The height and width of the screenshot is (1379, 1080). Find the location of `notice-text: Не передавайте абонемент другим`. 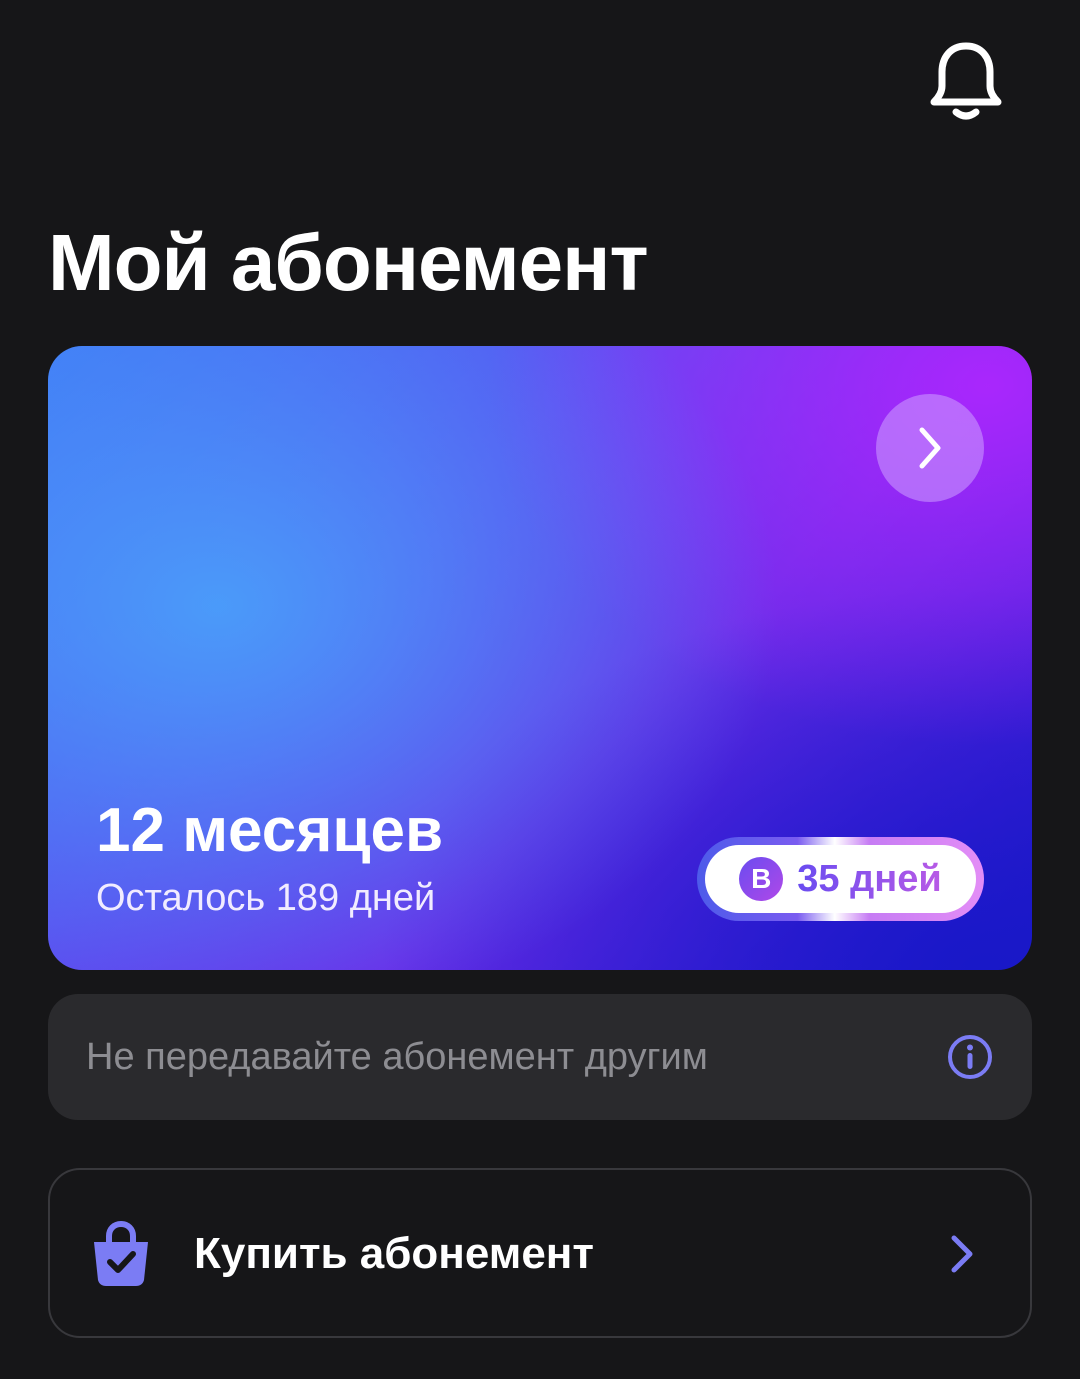

notice-text: Не передавайте абонемент другим is located at coordinates (397, 1056).